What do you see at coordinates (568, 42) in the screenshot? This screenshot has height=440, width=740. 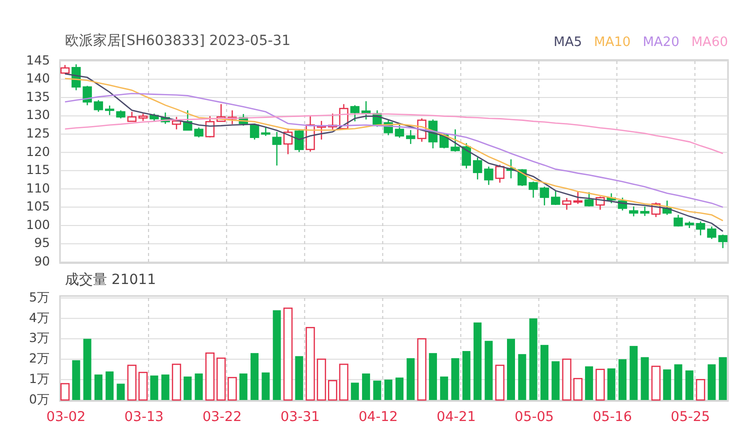 I see `legend-item: MA5` at bounding box center [568, 42].